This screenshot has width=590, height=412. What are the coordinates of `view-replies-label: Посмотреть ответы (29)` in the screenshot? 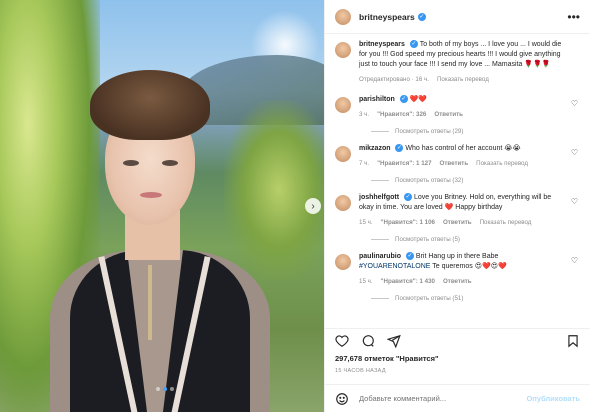 It's located at (429, 131).